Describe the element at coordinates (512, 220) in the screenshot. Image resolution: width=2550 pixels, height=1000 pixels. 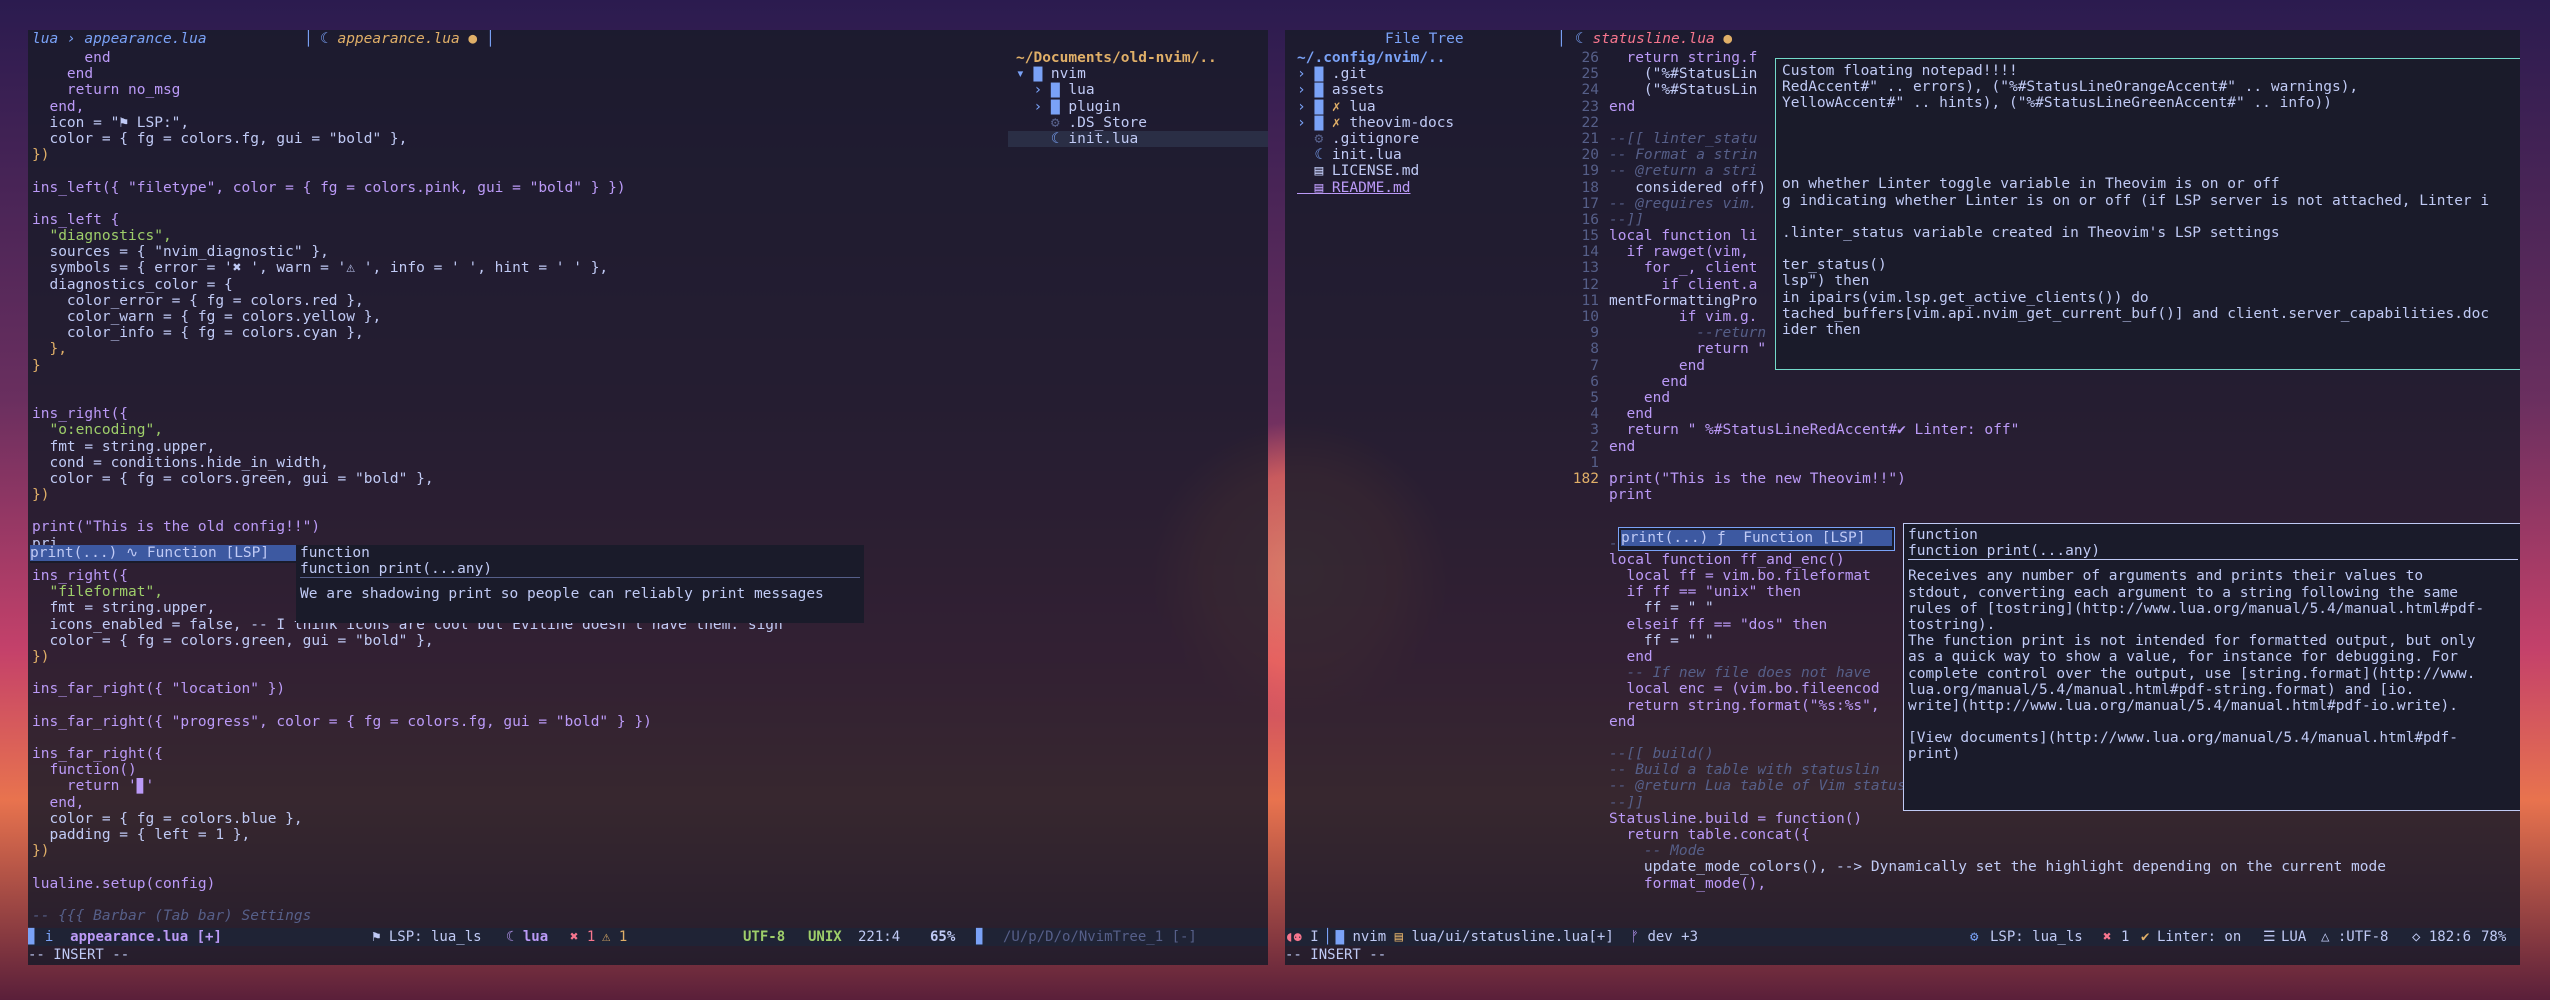
I see `code-line: ins_left {` at that location.